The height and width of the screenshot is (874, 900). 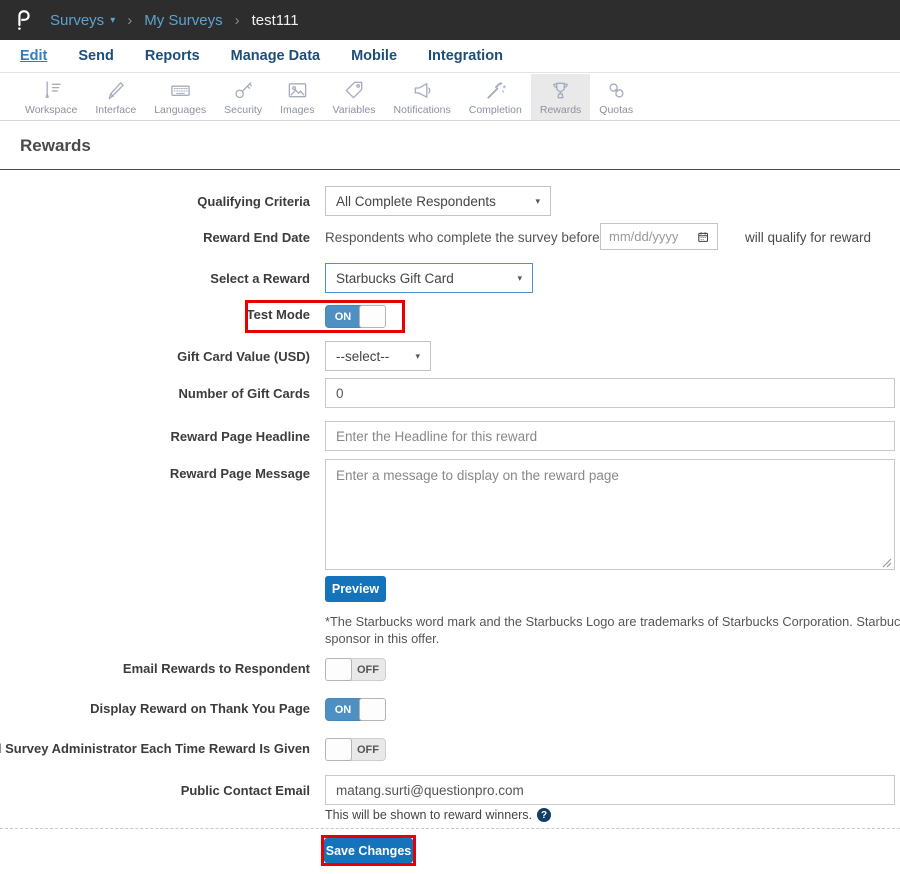 What do you see at coordinates (243, 356) in the screenshot?
I see `gift-card-value-label: Gift Card Value (USD)` at bounding box center [243, 356].